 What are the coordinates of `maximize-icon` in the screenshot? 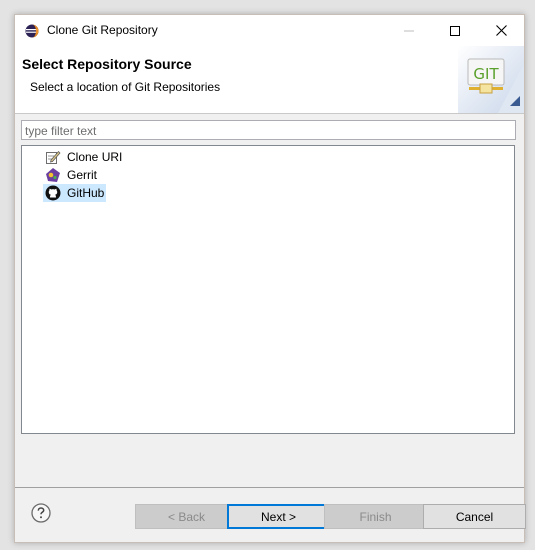 It's located at (455, 30).